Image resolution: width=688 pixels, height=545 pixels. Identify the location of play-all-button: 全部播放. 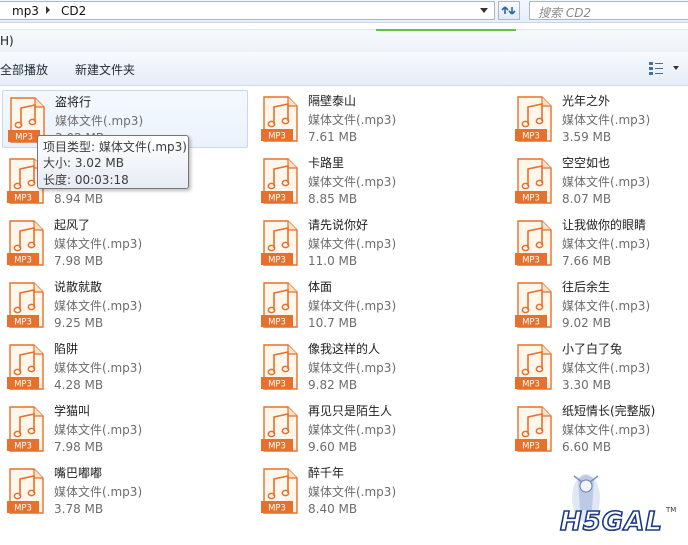
(24, 69).